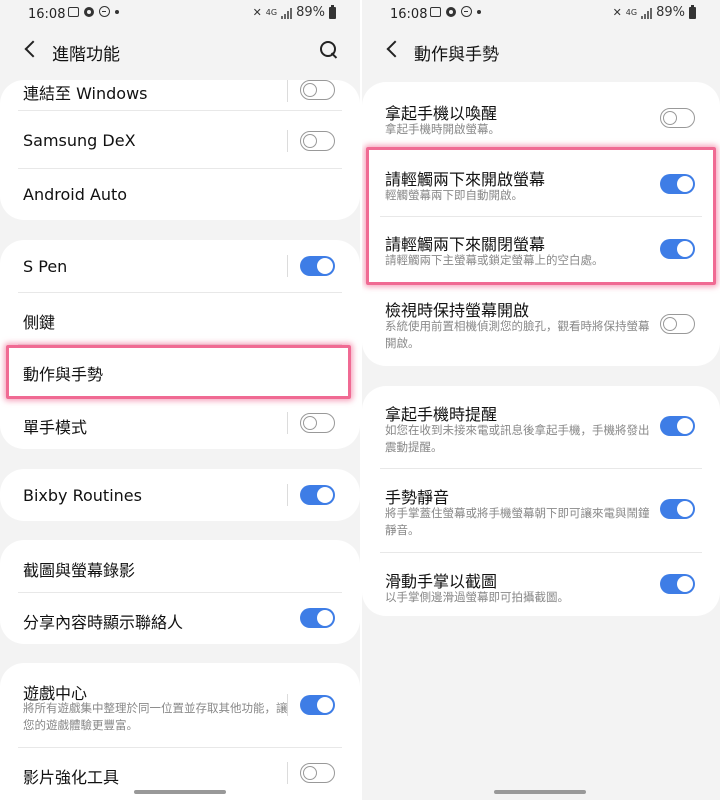 Image resolution: width=720 pixels, height=800 pixels. What do you see at coordinates (103, 622) in the screenshot?
I see `setting-label: 分享內容時顯示聯絡人` at bounding box center [103, 622].